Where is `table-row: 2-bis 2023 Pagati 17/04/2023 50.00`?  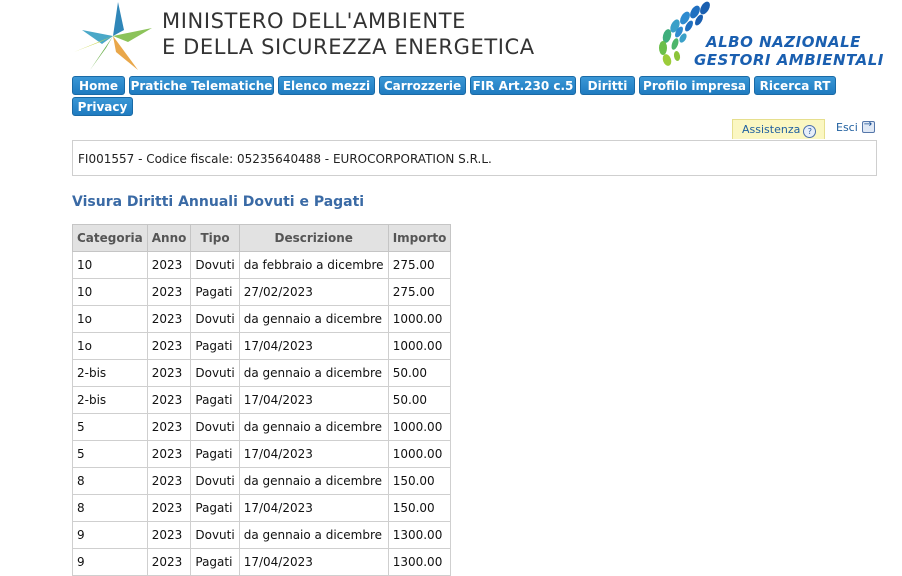 table-row: 2-bis 2023 Pagati 17/04/2023 50.00 is located at coordinates (262, 400).